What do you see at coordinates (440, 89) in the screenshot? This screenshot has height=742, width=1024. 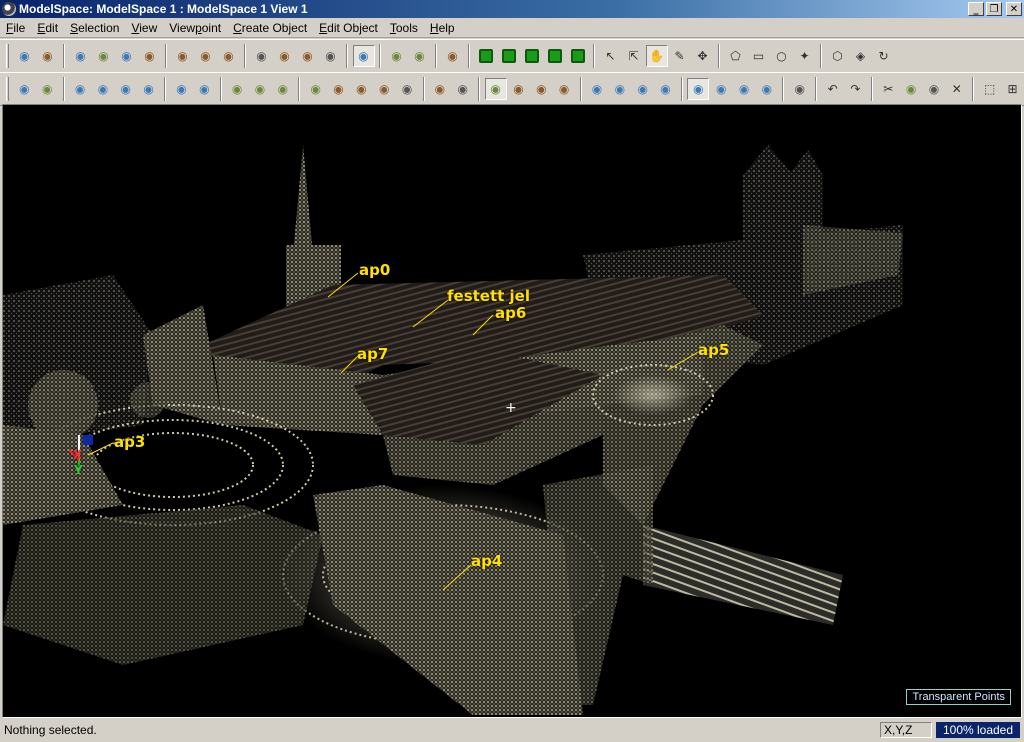 I see `stack-icon: ◉` at bounding box center [440, 89].